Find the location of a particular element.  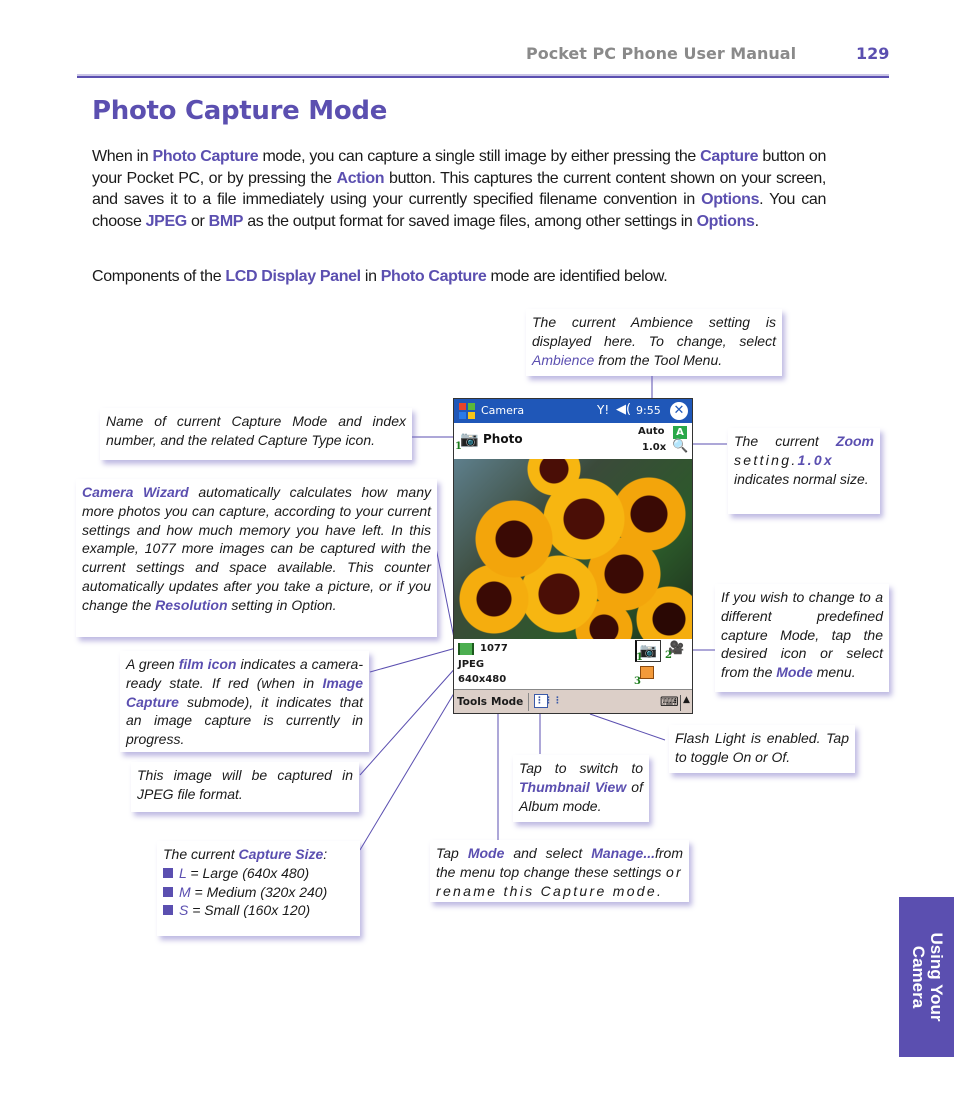

title-bar: Camera Y! ◀( 9:55 ✕ is located at coordinates (573, 411).